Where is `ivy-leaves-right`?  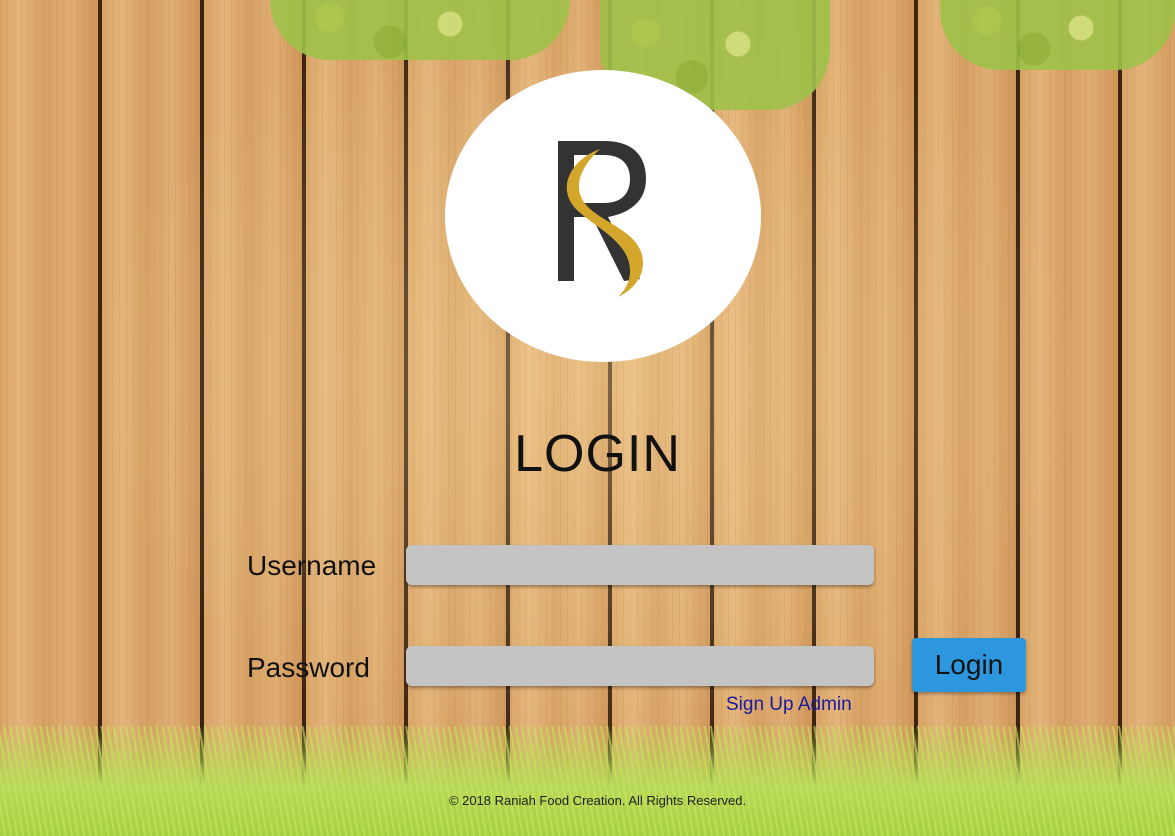
ivy-leaves-right is located at coordinates (1057, 35).